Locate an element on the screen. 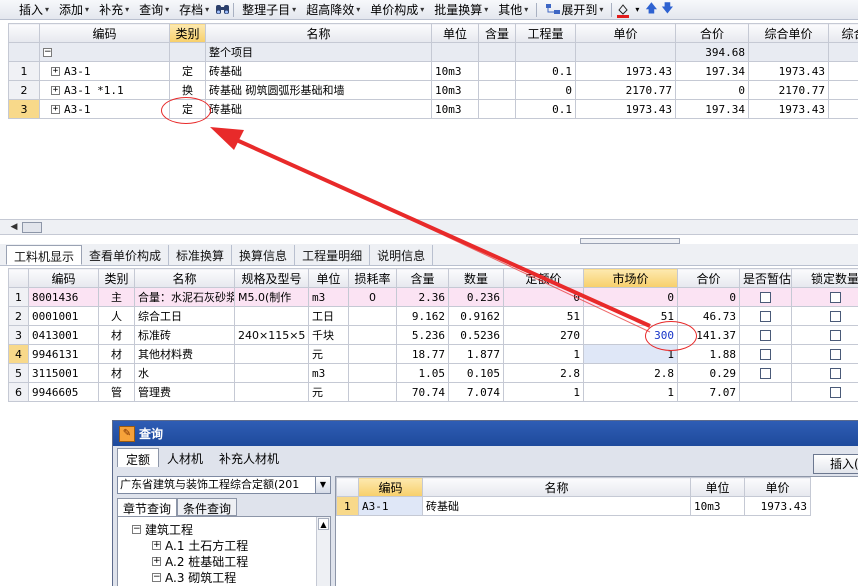  content-cell: 18.77 is located at coordinates (422, 354).